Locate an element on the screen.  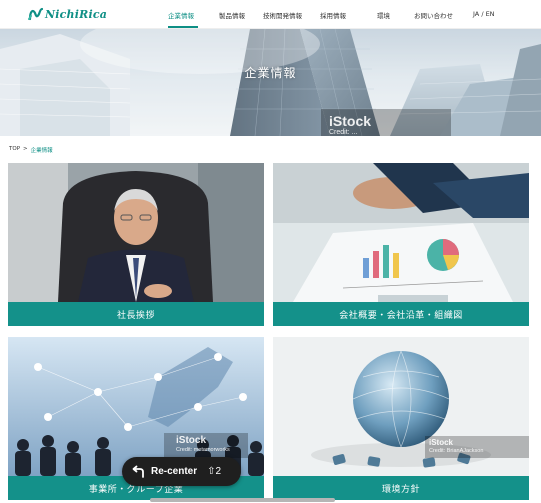
nav-item-company: 企業情報 is located at coordinates (181, 15).